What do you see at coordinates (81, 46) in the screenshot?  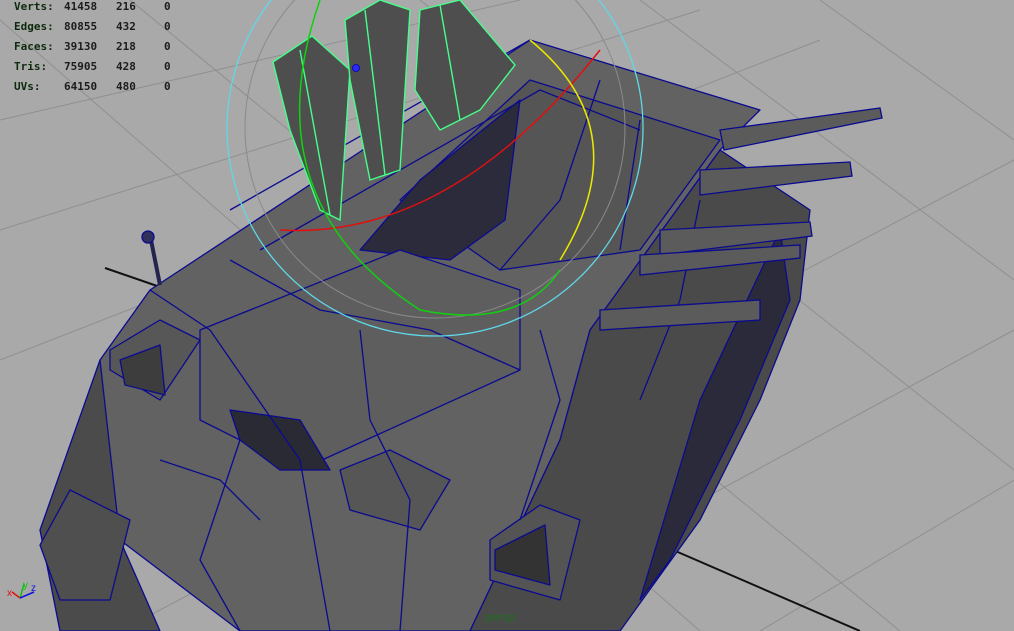 I see `hud-value: 39130` at bounding box center [81, 46].